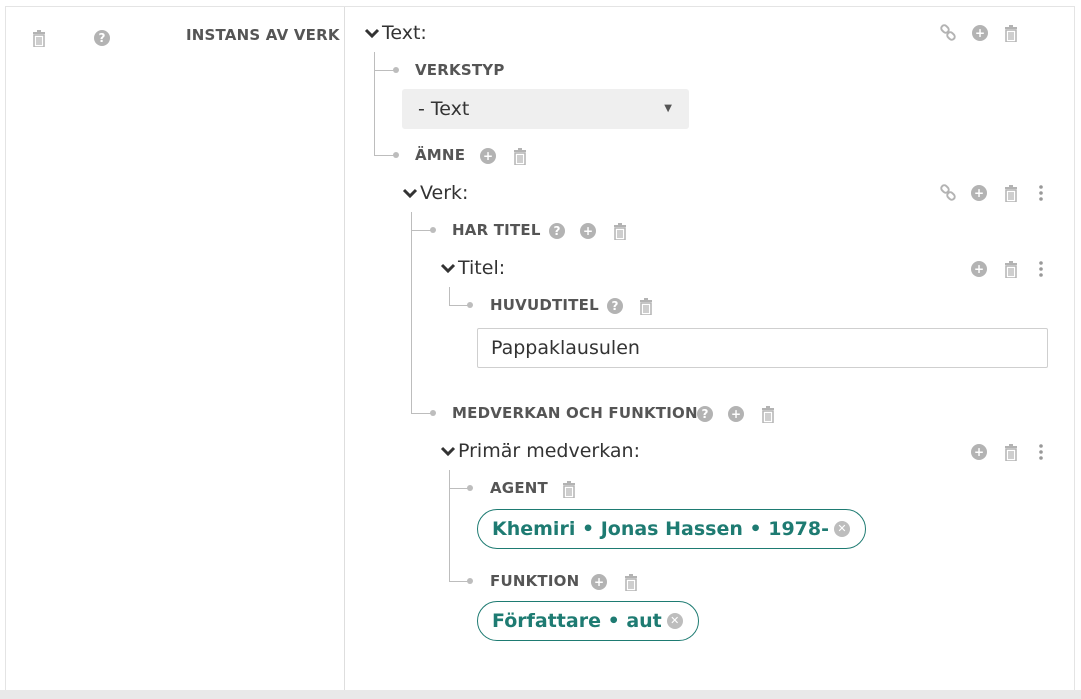 This screenshot has width=1081, height=699. What do you see at coordinates (575, 413) in the screenshot?
I see `medverkan-label: MEDVERKAN OCH FUNKTION` at bounding box center [575, 413].